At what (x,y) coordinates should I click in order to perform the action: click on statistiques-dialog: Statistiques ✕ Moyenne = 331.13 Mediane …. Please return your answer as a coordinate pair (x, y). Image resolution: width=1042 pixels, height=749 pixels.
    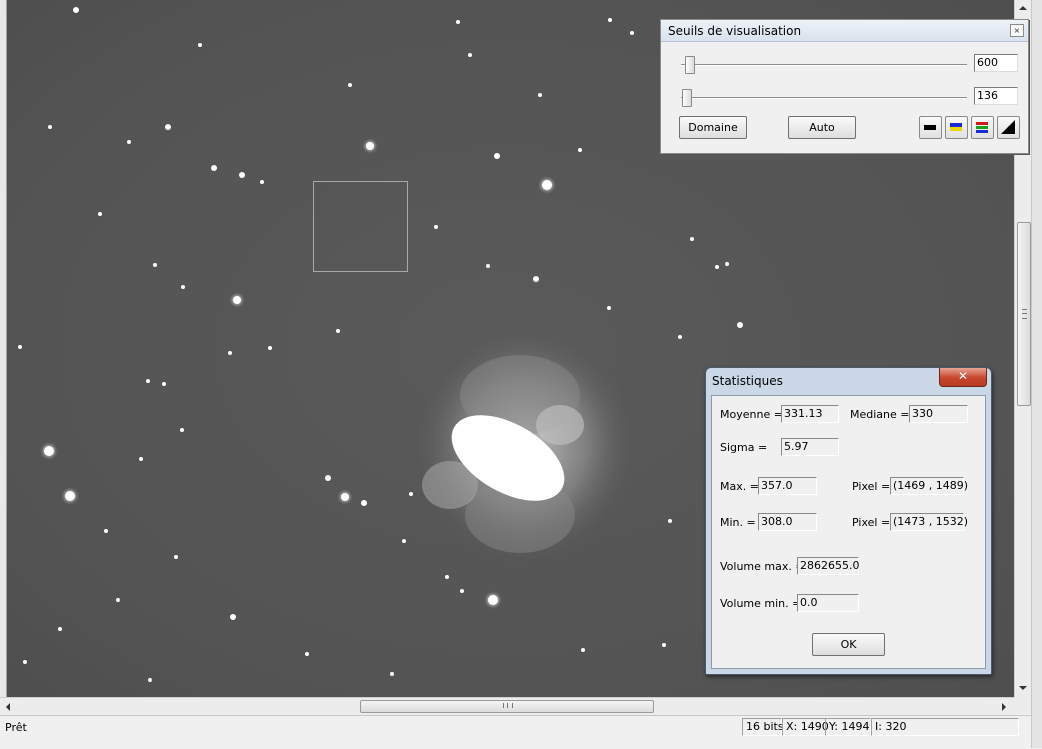
    Looking at the image, I should click on (848, 521).